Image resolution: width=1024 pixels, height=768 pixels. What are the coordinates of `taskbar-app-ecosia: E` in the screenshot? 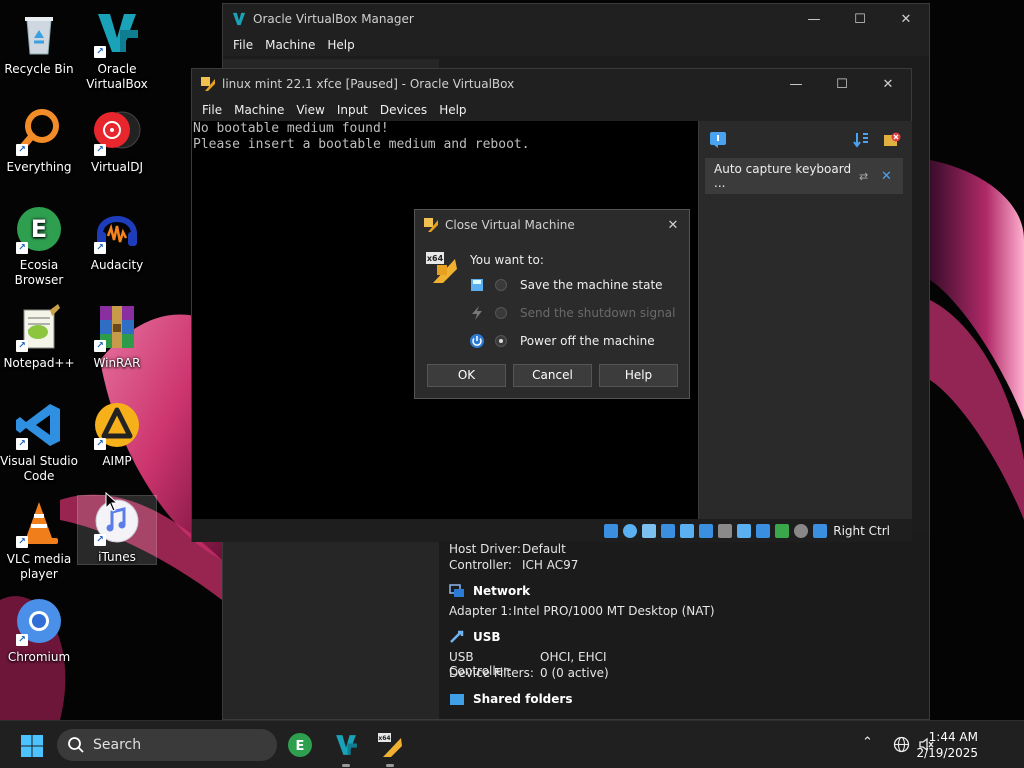 It's located at (300, 745).